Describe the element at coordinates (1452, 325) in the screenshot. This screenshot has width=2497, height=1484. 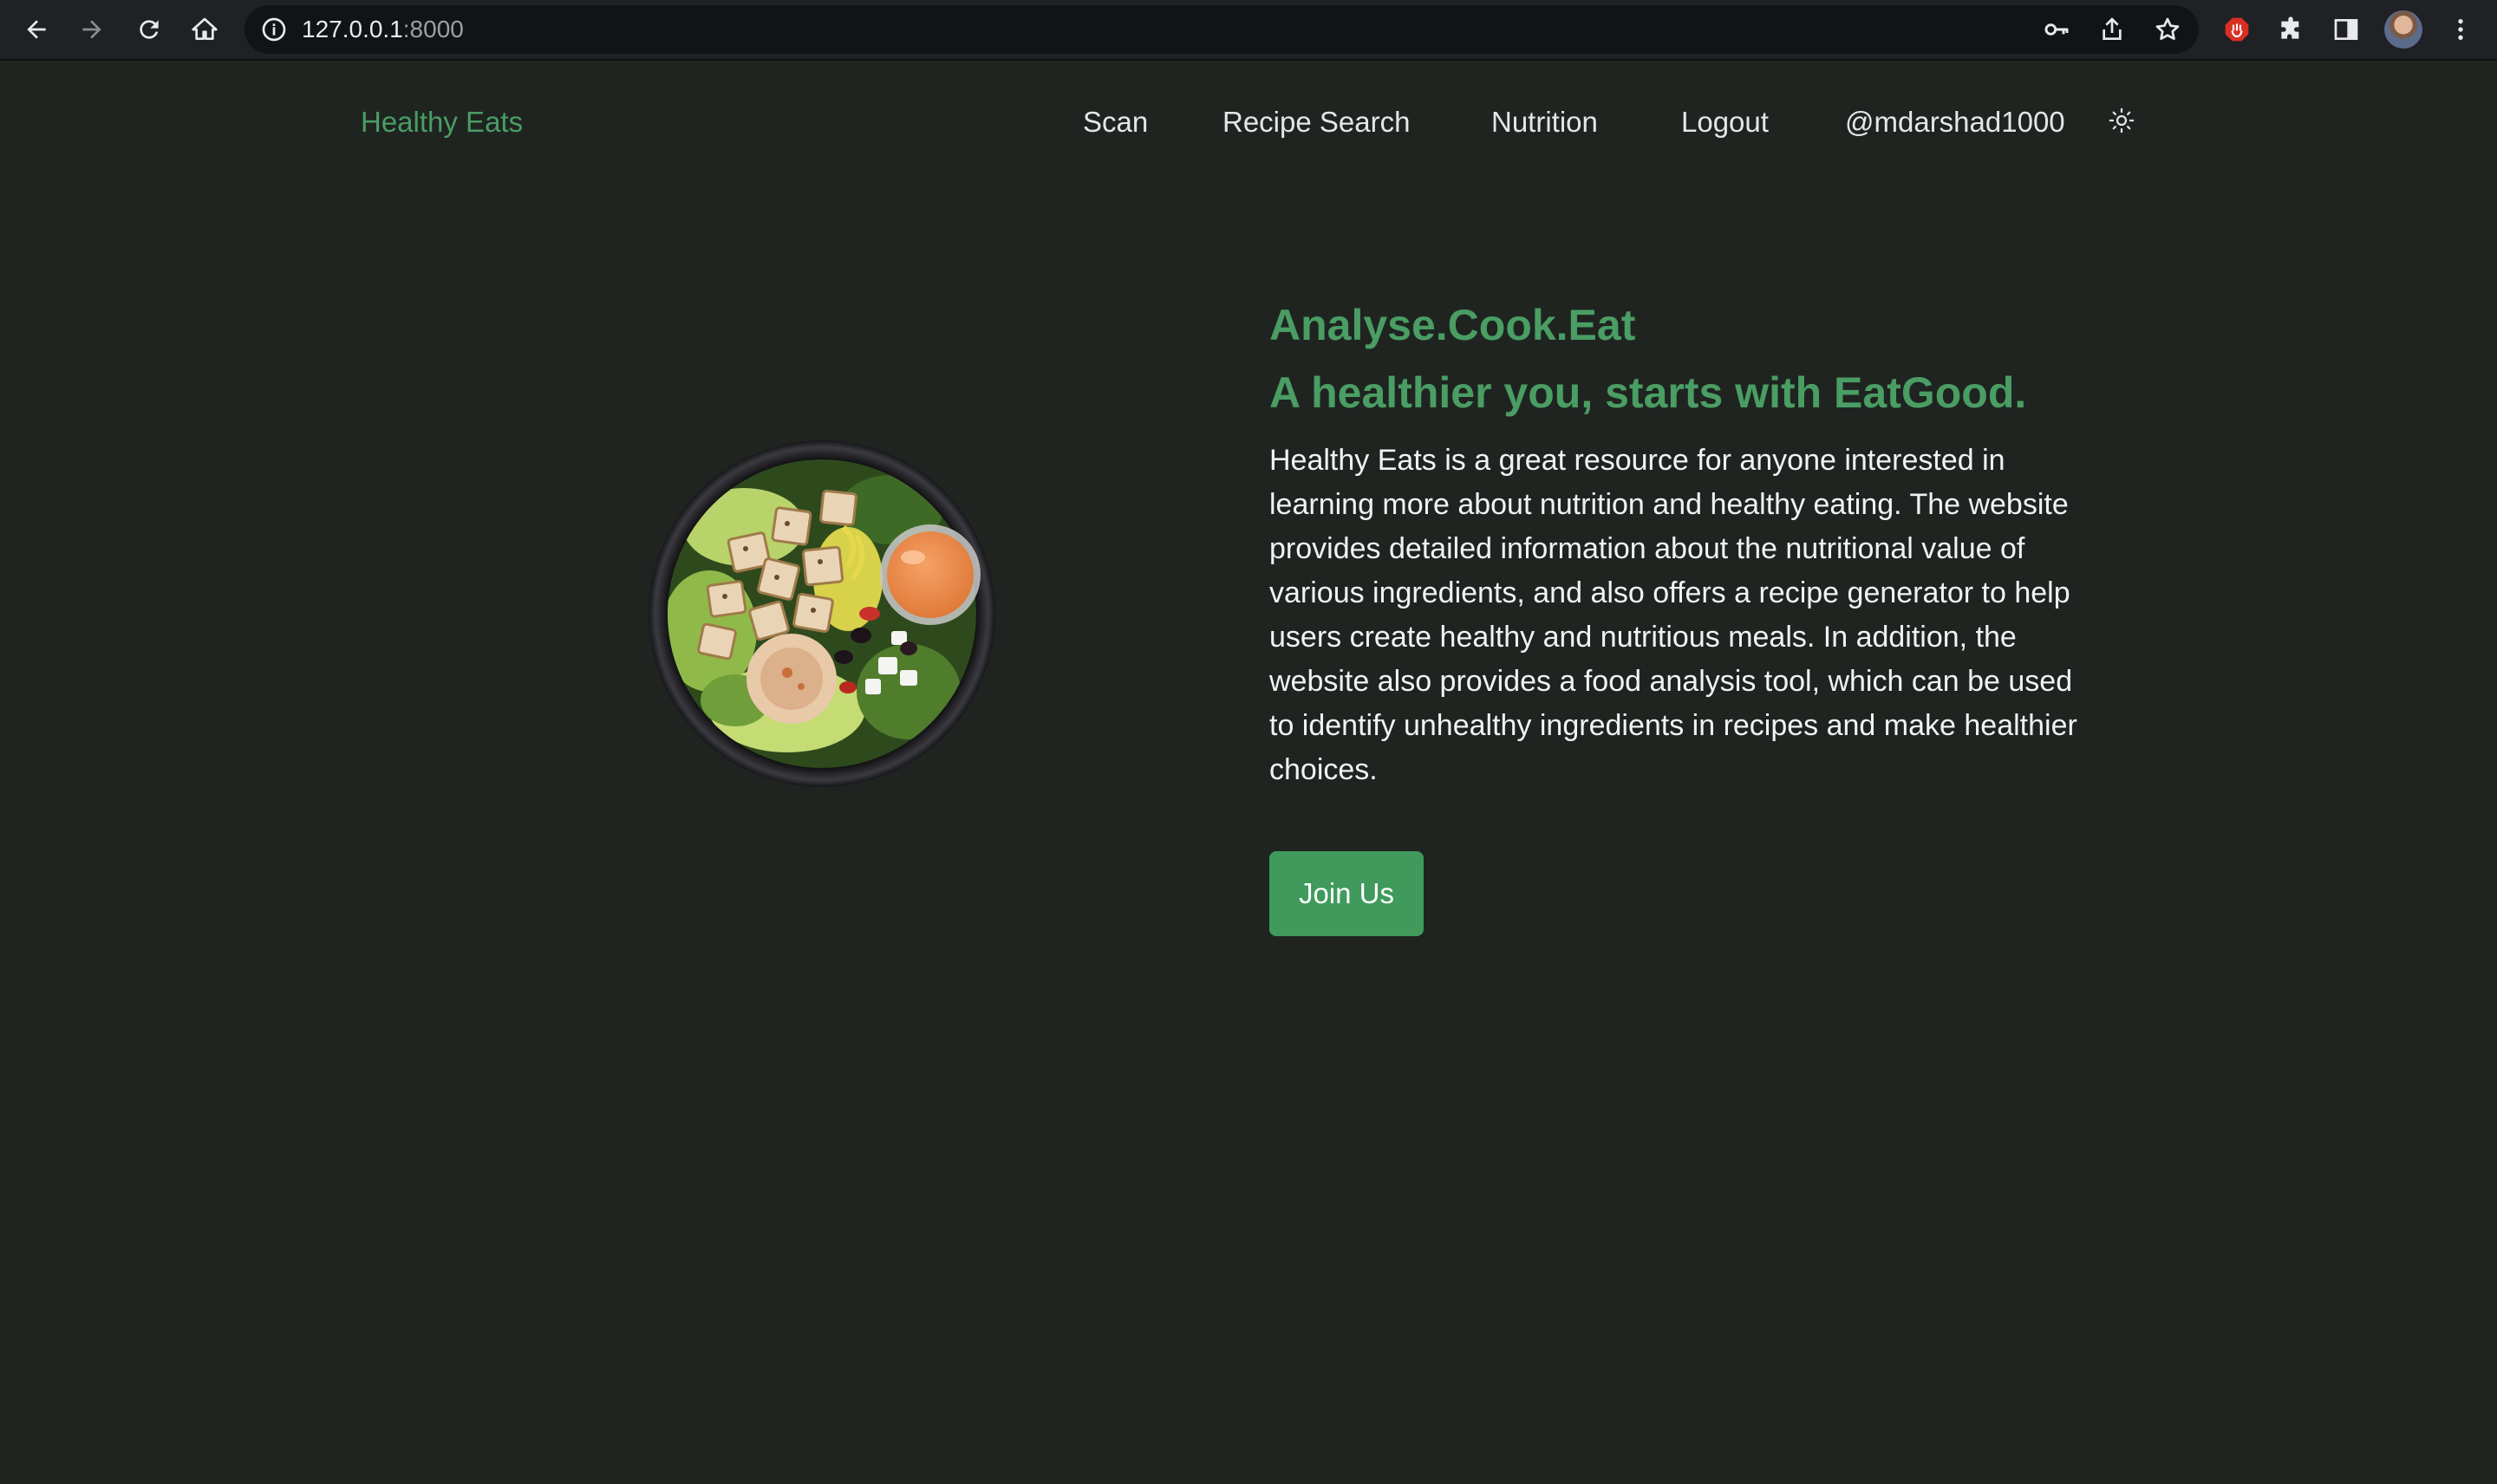
I see `hero-title: Analyse.Cook.Eat` at that location.